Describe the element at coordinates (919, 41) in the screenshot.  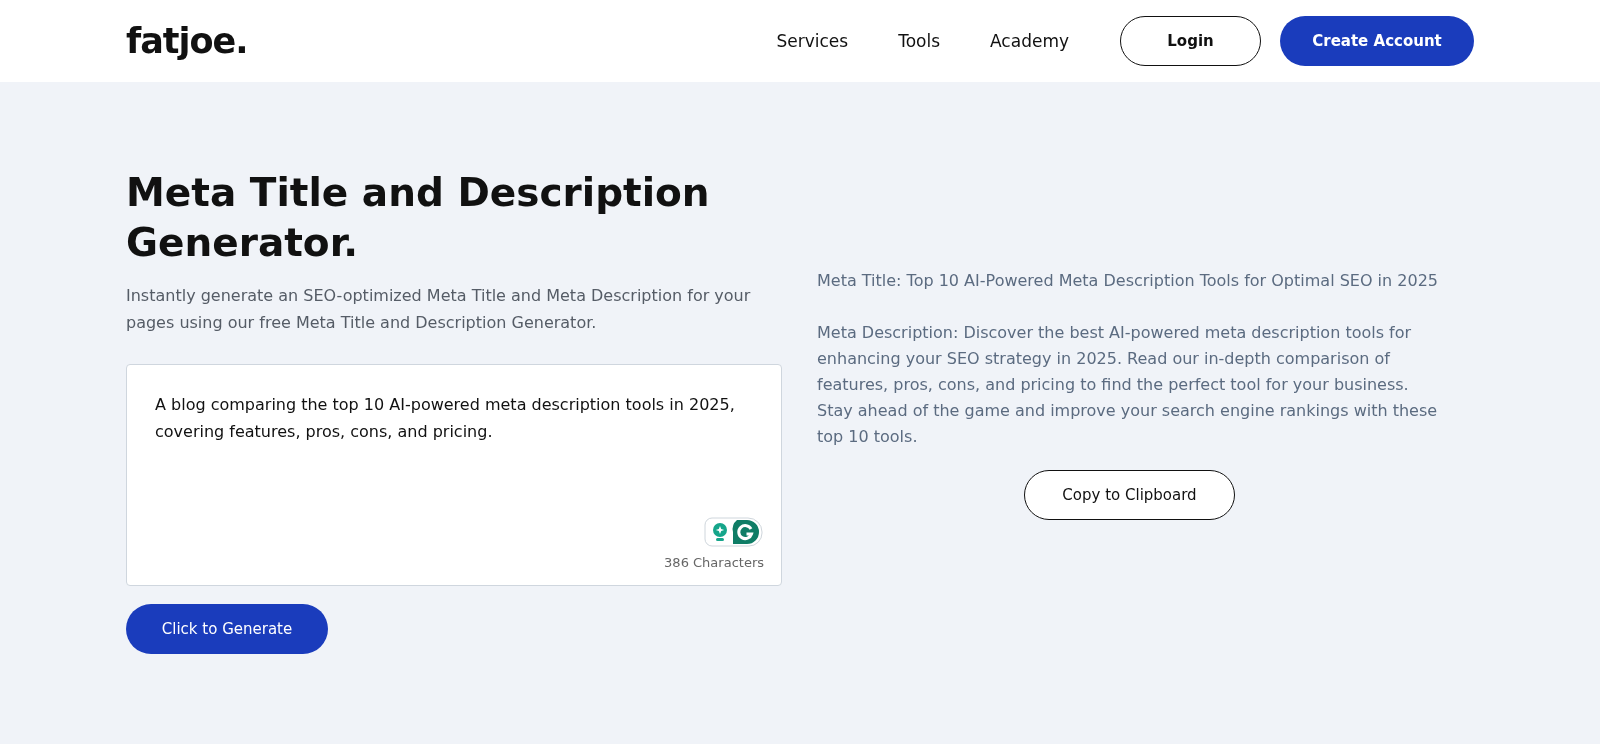
I see `nav-link: Tools` at that location.